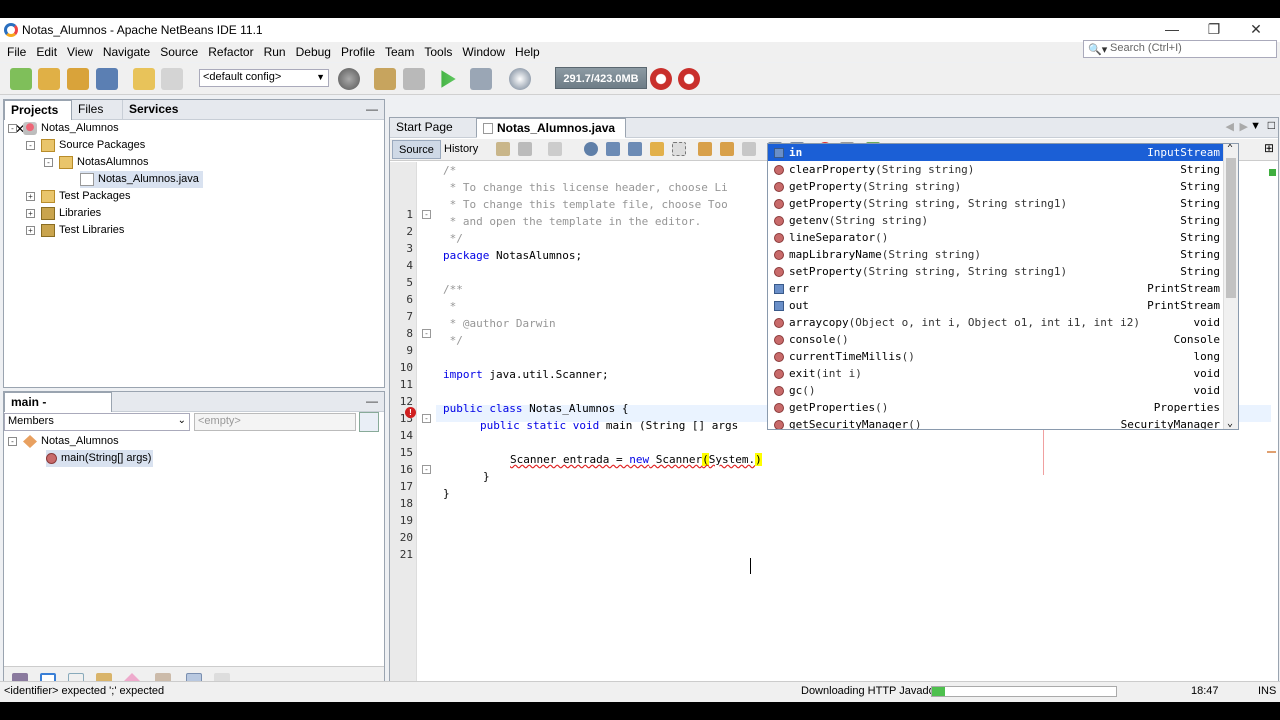 The width and height of the screenshot is (1280, 720). Describe the element at coordinates (30, 145) in the screenshot. I see `collapse-icon: -` at that location.